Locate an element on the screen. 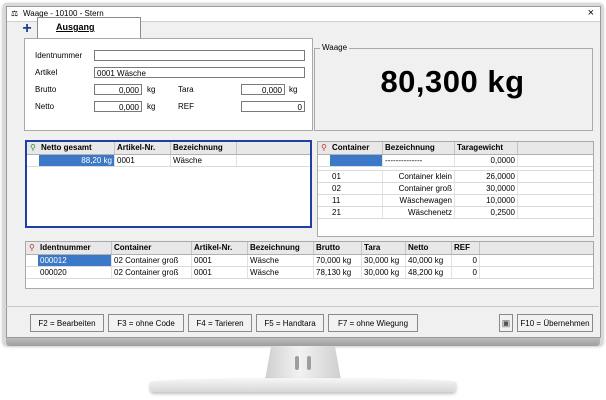  bearbeiten-button: F2 = Bearbeiten is located at coordinates (67, 323).